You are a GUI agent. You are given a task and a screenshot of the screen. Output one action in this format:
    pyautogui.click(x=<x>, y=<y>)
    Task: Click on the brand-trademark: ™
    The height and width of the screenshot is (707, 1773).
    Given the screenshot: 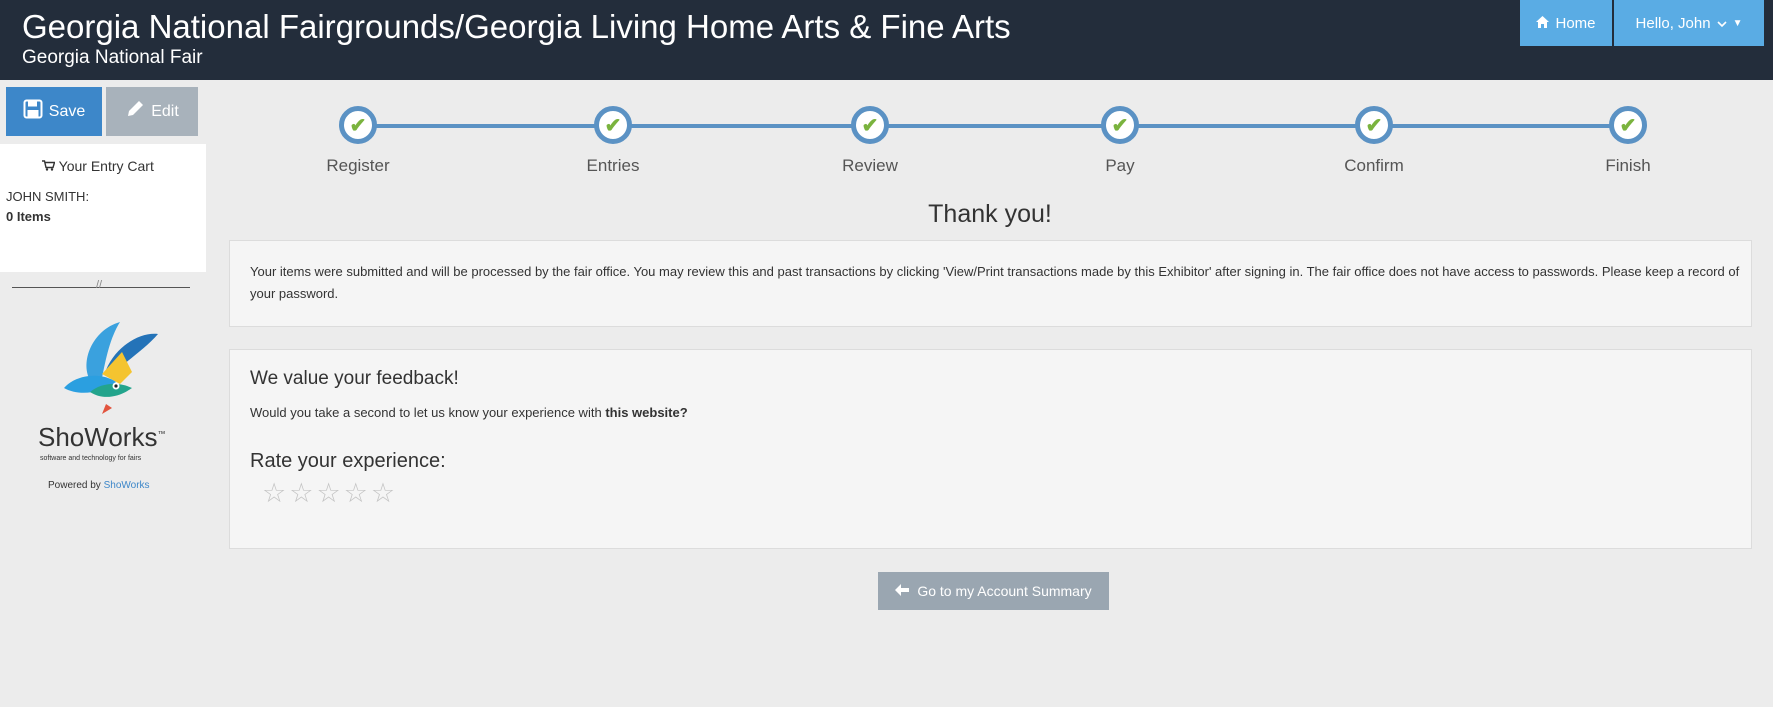 What is the action you would take?
    pyautogui.click(x=161, y=434)
    